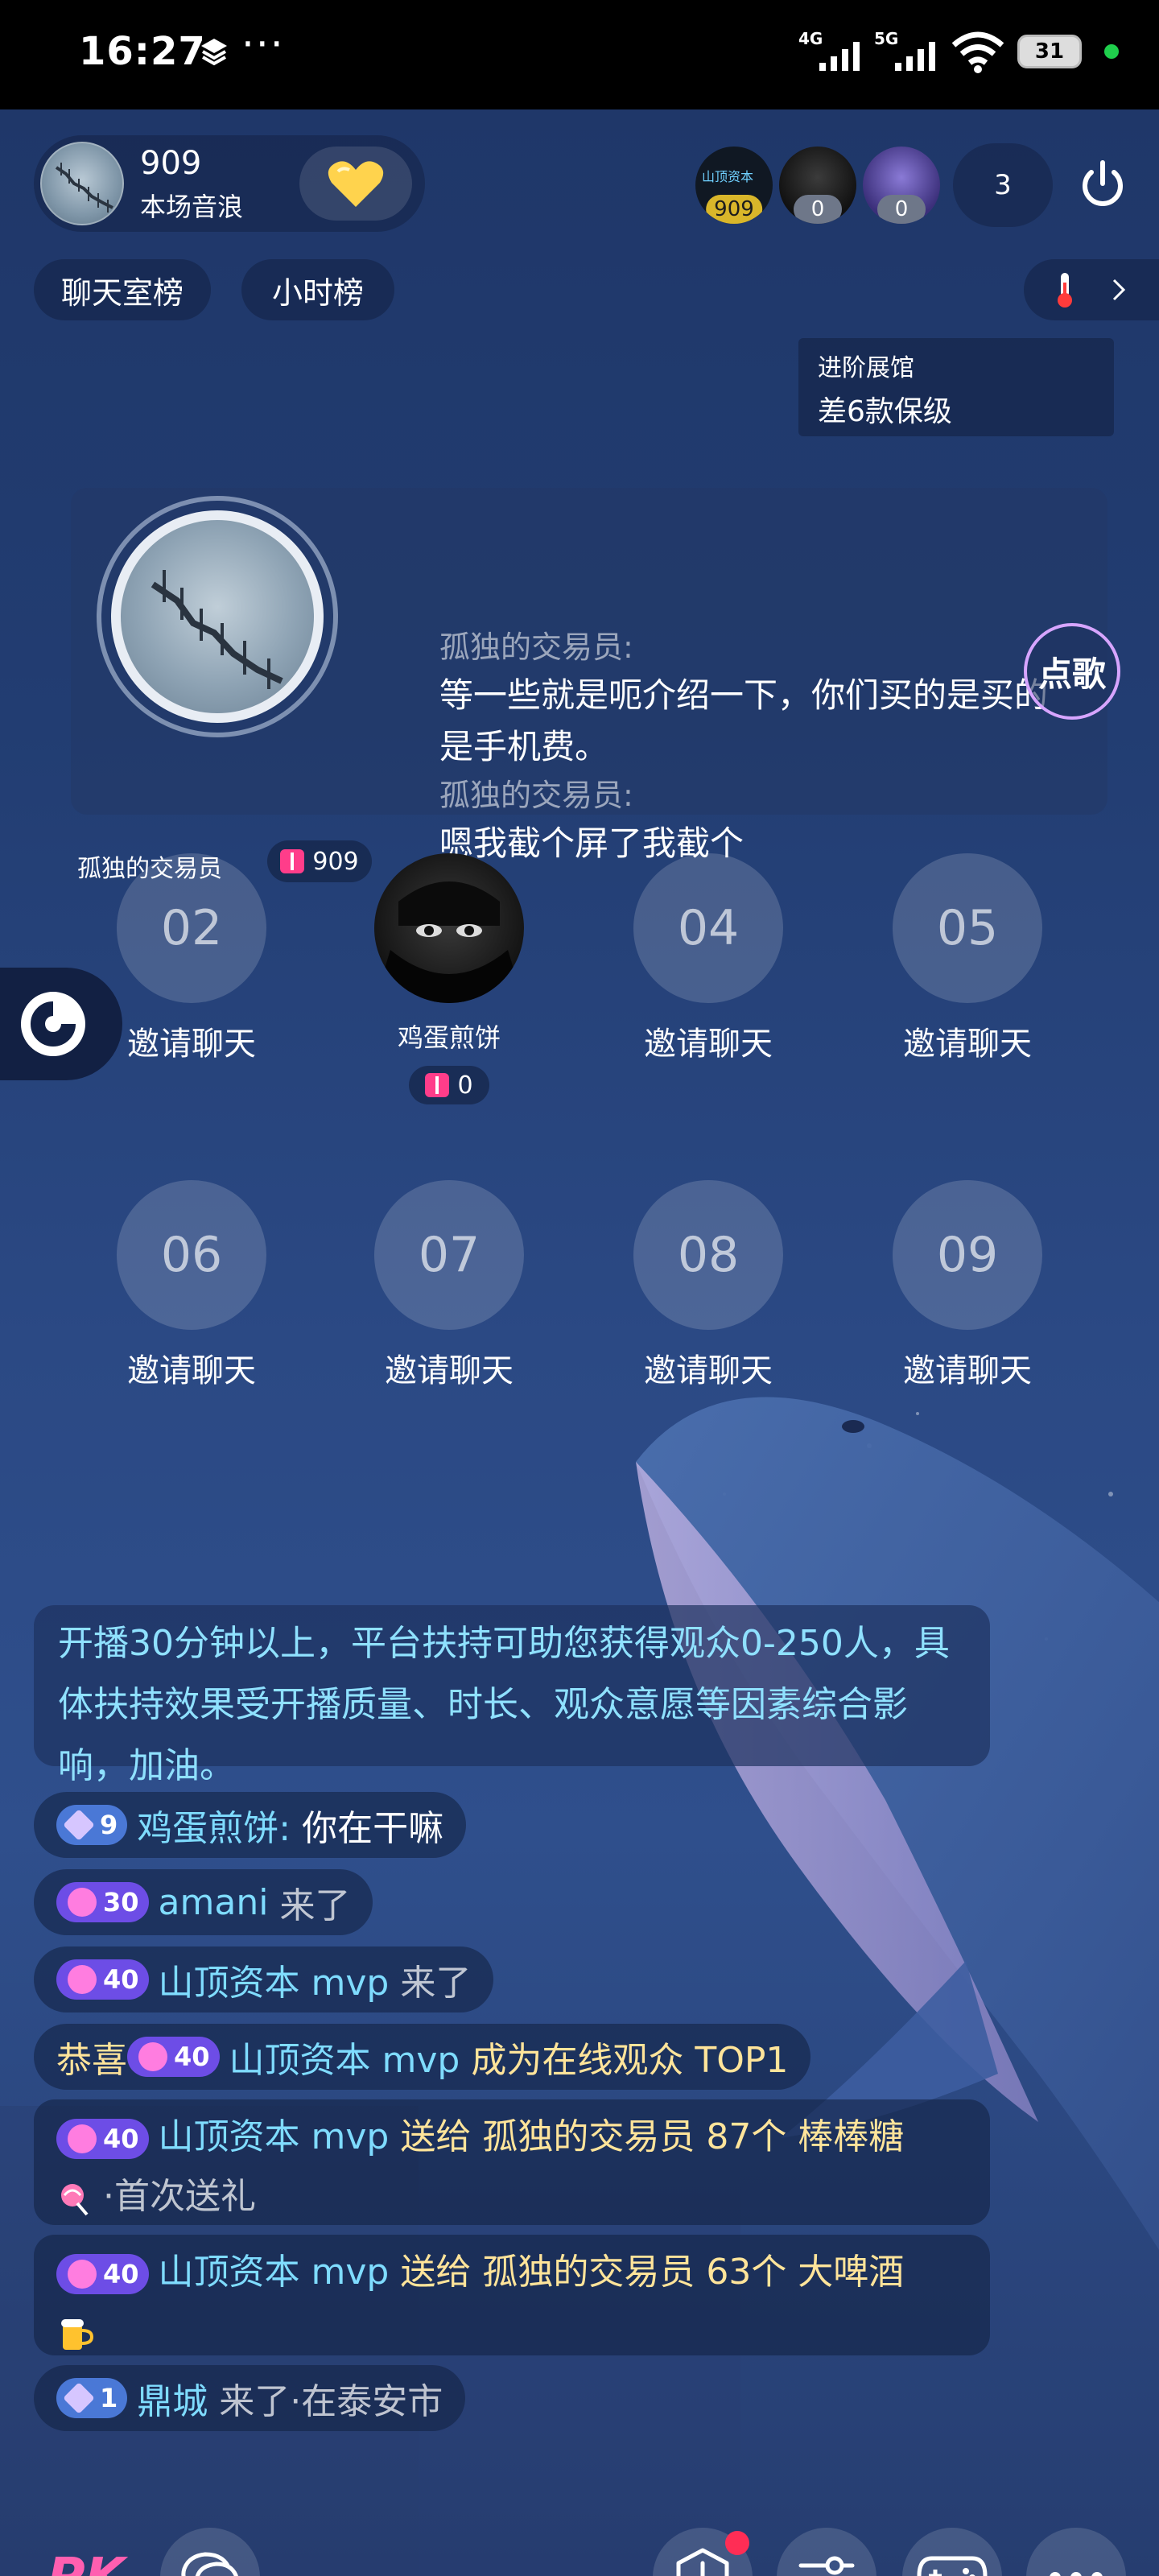  I want to click on seat-label: 鸡蛋煎饼, so click(449, 1037).